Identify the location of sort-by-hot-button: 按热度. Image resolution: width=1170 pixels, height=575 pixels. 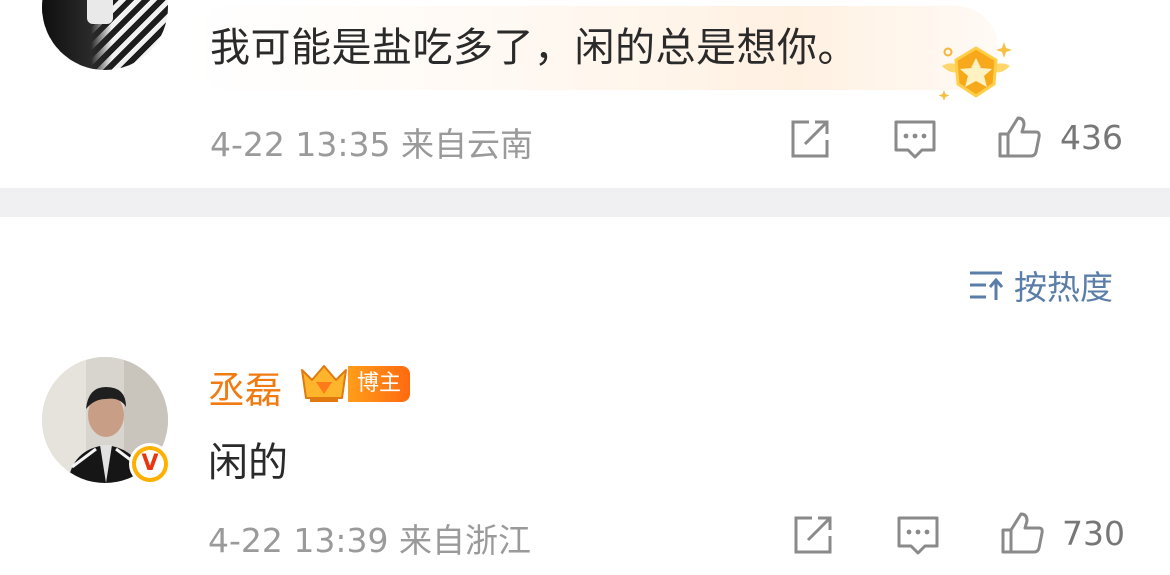
(1040, 285).